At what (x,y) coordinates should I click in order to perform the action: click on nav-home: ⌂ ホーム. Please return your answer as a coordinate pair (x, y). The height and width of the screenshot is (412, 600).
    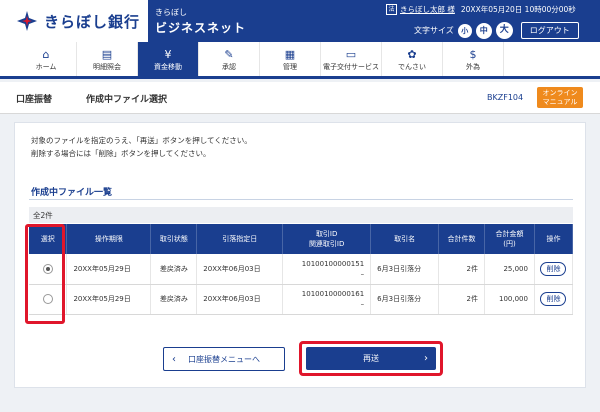
    Looking at the image, I should click on (46, 59).